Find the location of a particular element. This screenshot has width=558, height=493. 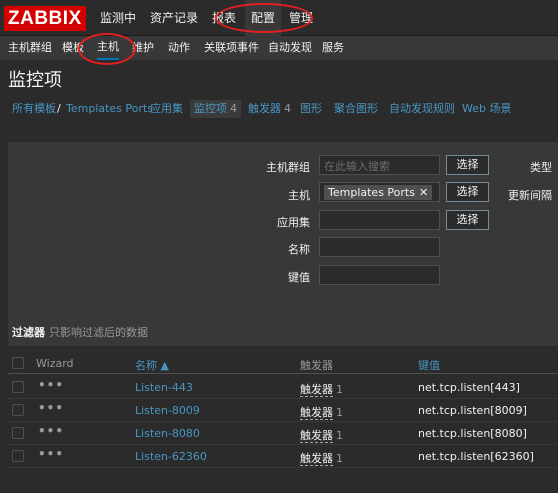

tab-web-scenarios-label: Web 场景 is located at coordinates (487, 108).